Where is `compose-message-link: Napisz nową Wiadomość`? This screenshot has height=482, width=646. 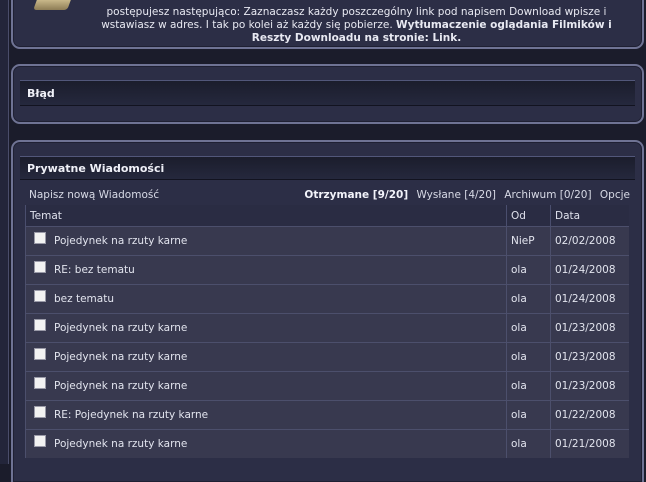
compose-message-link: Napisz nową Wiadomość is located at coordinates (94, 195).